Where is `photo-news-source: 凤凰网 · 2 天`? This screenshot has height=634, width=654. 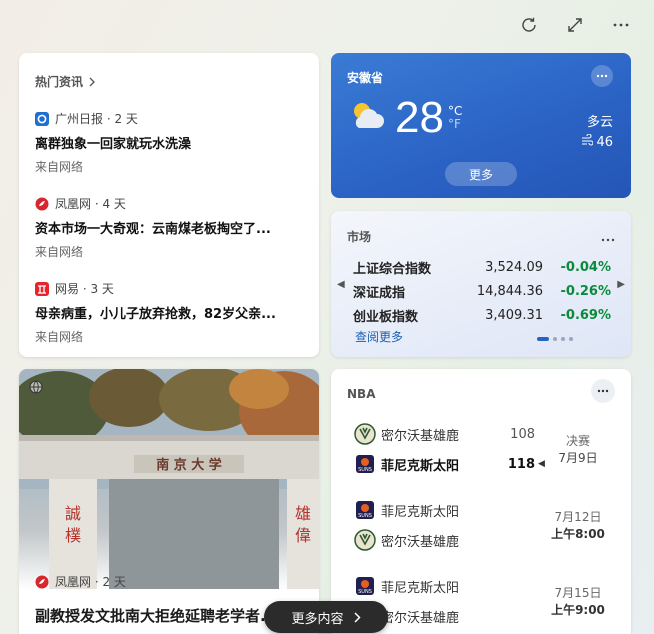 photo-news-source: 凤凰网 · 2 天 is located at coordinates (90, 582).